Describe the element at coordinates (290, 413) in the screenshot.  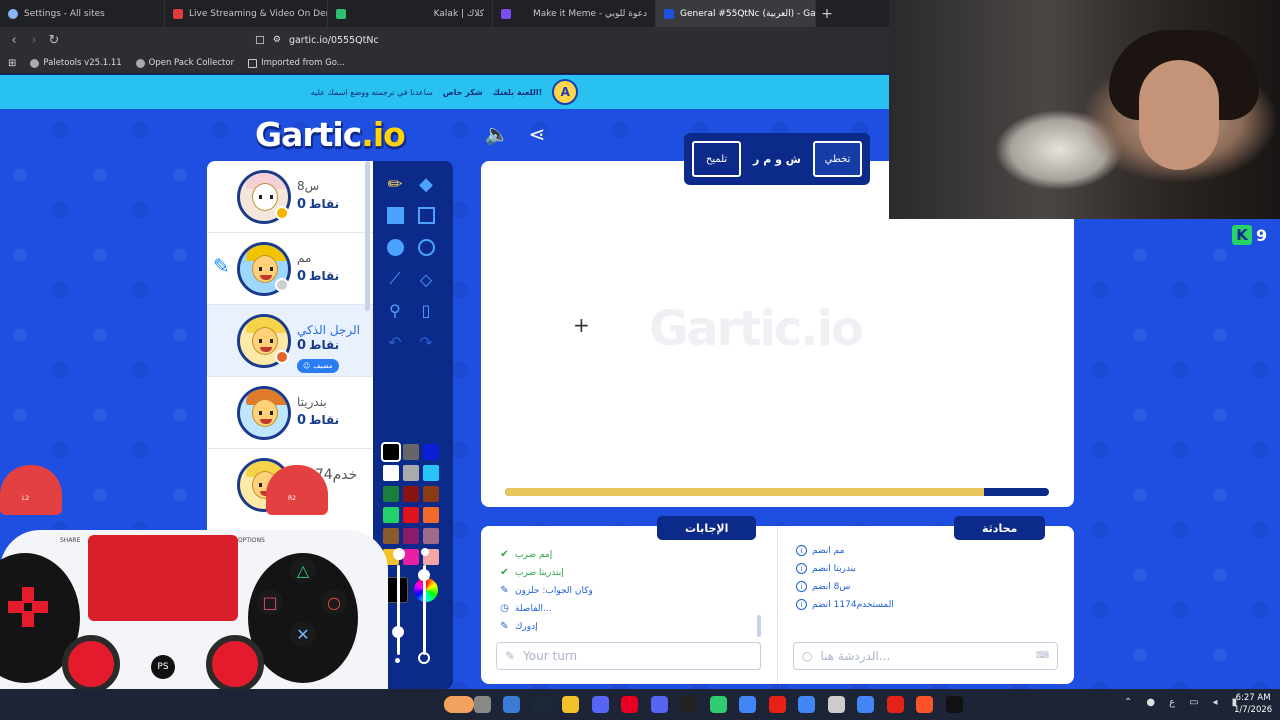
I see `player-card: بندريتا 0 نقاط` at that location.